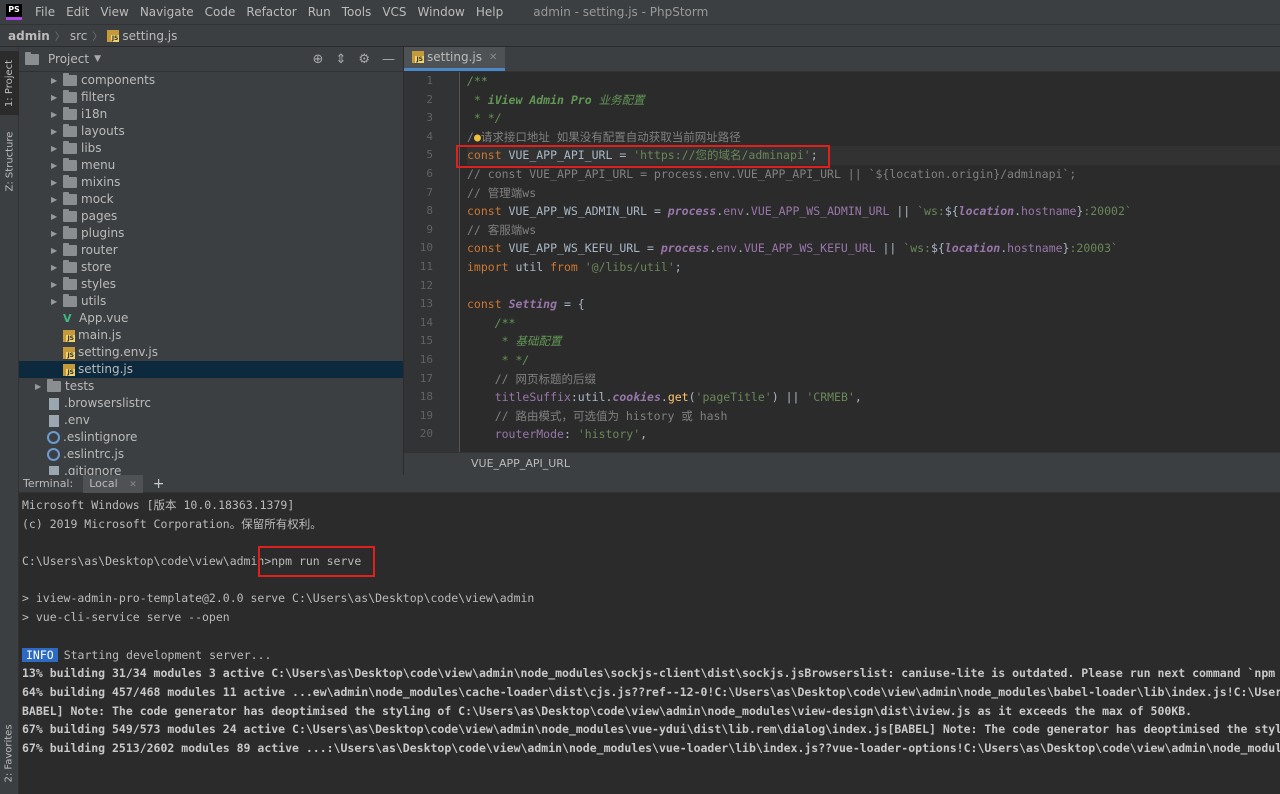 Image resolution: width=1280 pixels, height=794 pixels. What do you see at coordinates (103, 483) in the screenshot?
I see `terminal-tab-label: Local` at bounding box center [103, 483].